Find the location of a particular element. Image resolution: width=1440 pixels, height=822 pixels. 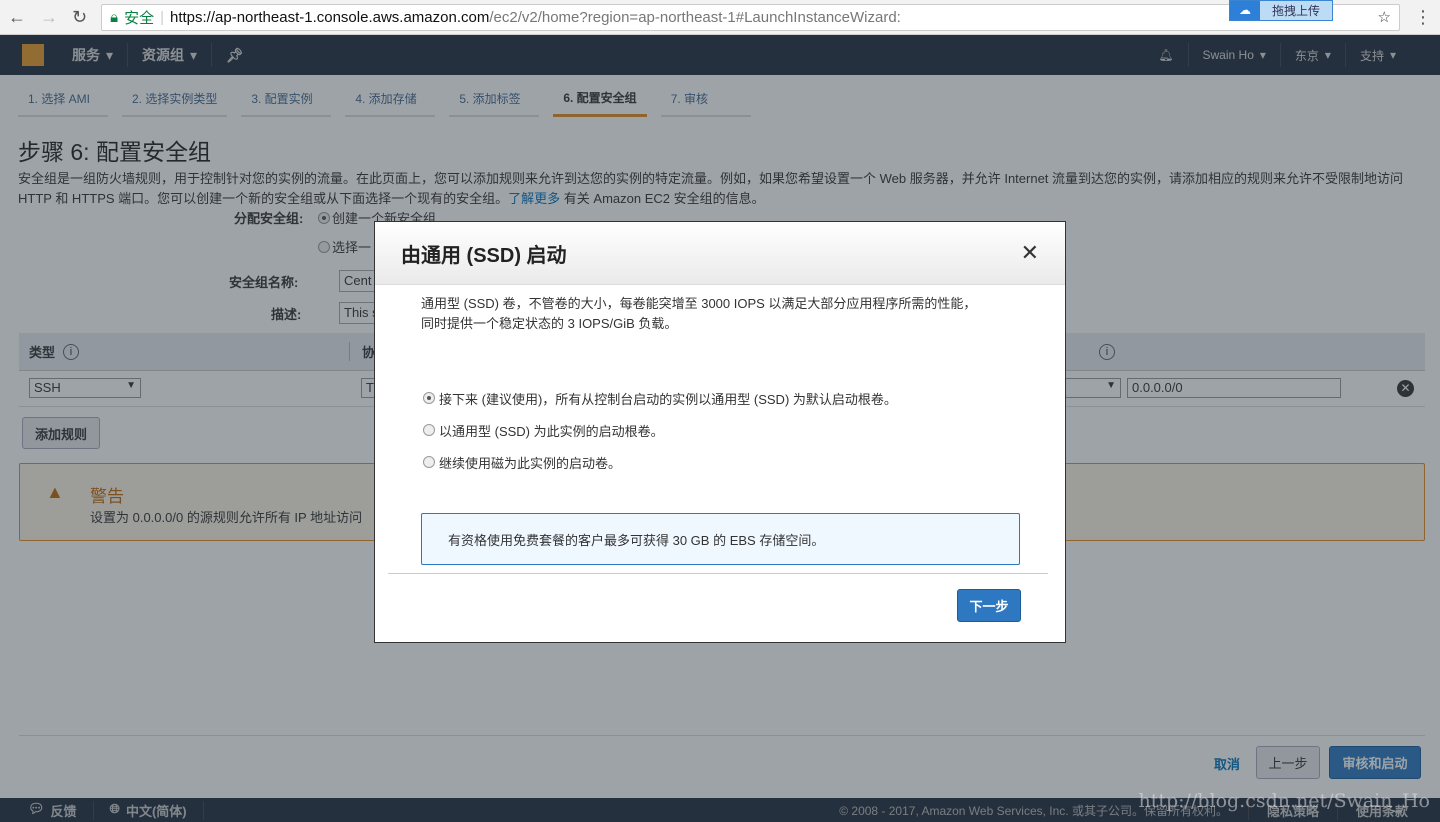

modal-header: 由通用 (SSD) 启动 ✕ is located at coordinates (720, 253).